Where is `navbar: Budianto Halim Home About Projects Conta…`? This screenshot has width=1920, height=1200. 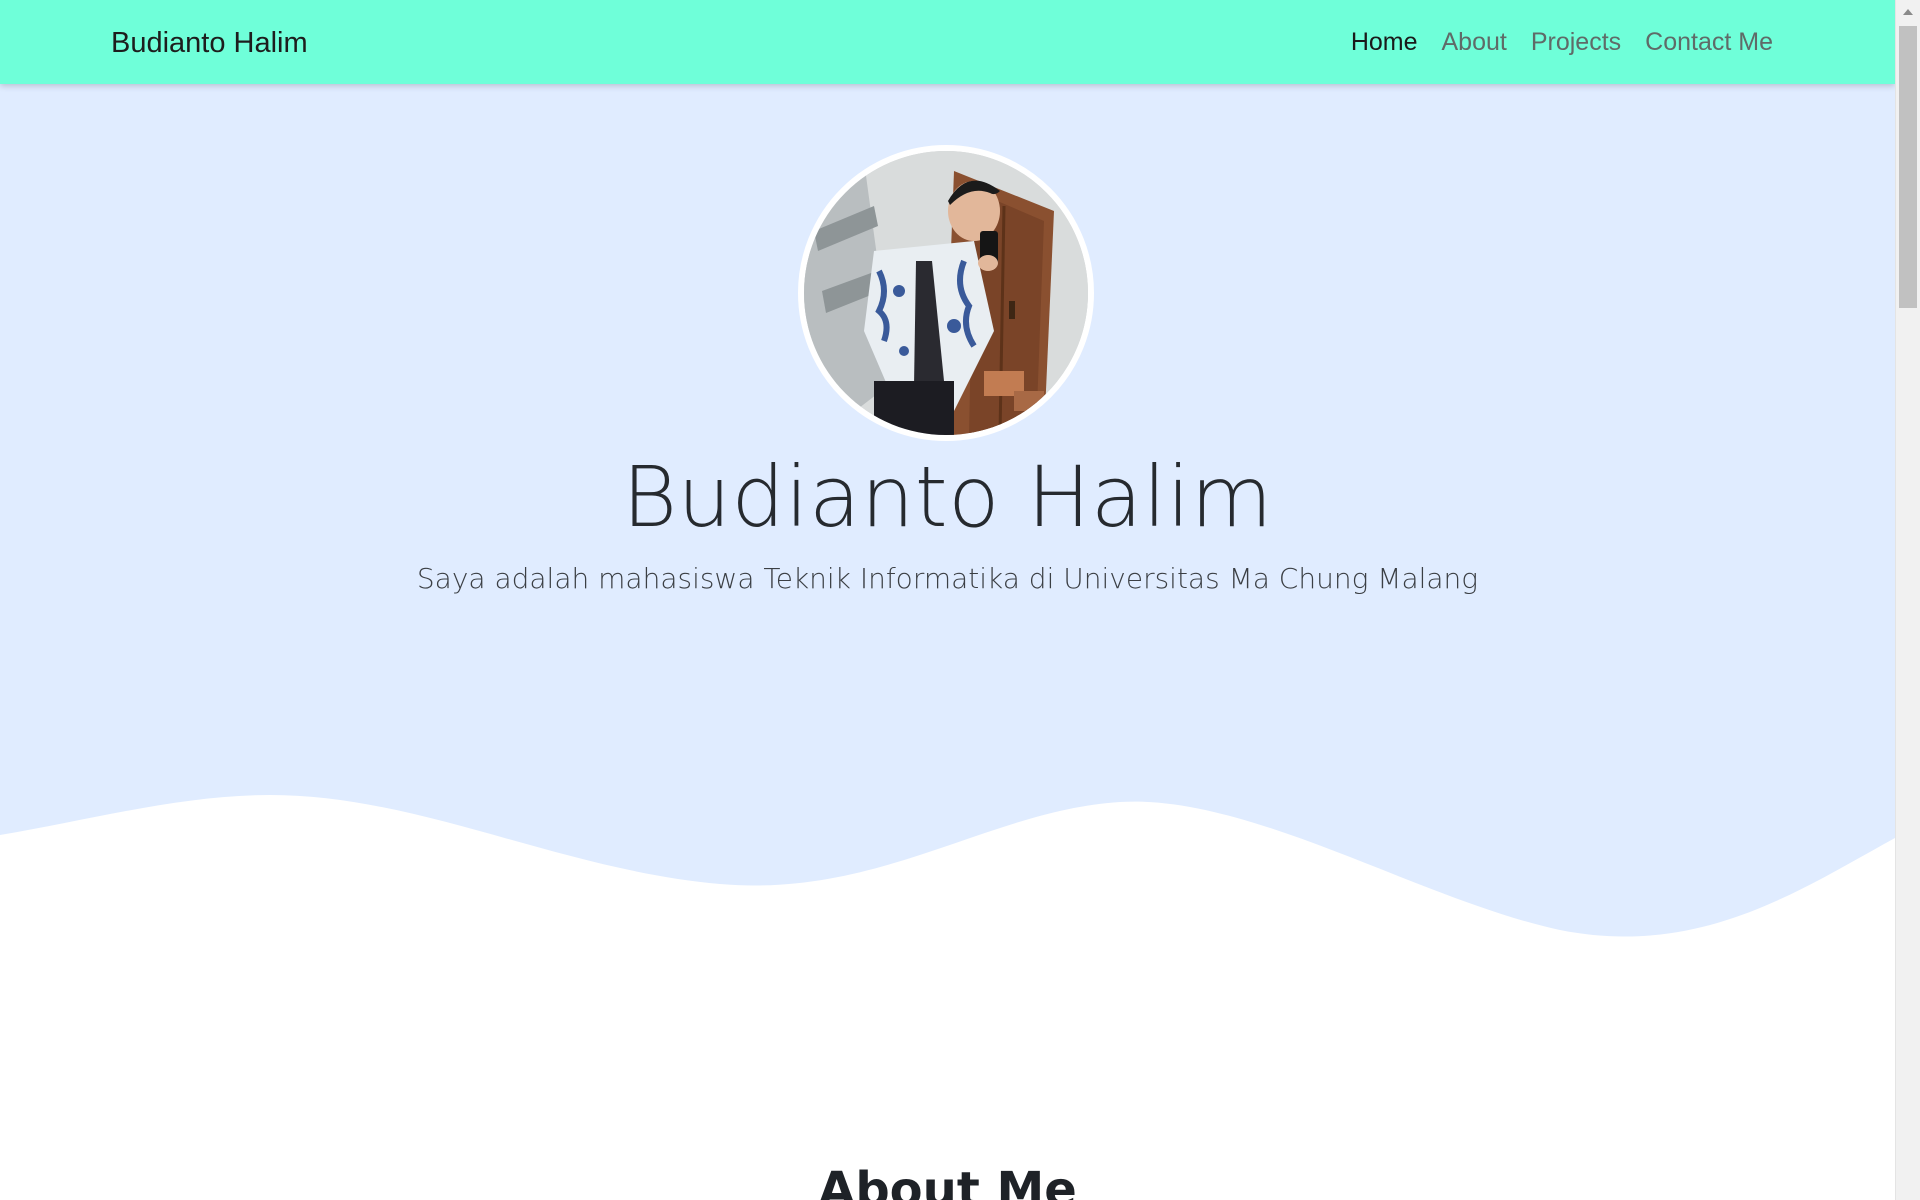
navbar: Budianto Halim Home About Projects Conta… is located at coordinates (947, 42).